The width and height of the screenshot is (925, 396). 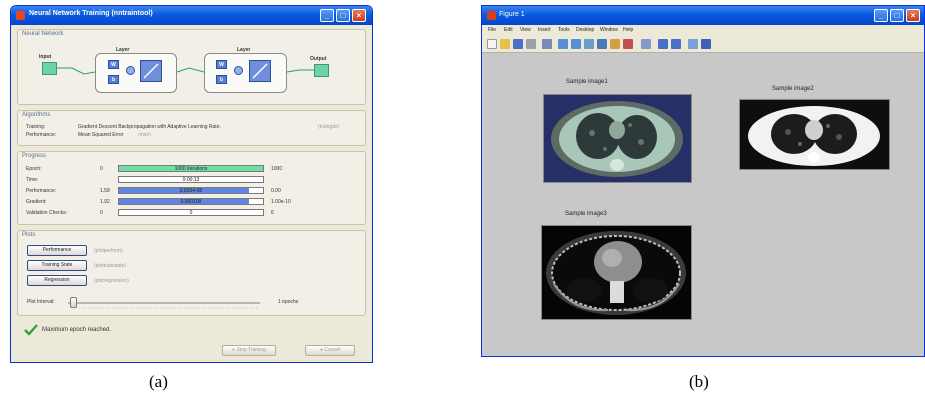 I want to click on sample-image2, so click(x=814, y=134).